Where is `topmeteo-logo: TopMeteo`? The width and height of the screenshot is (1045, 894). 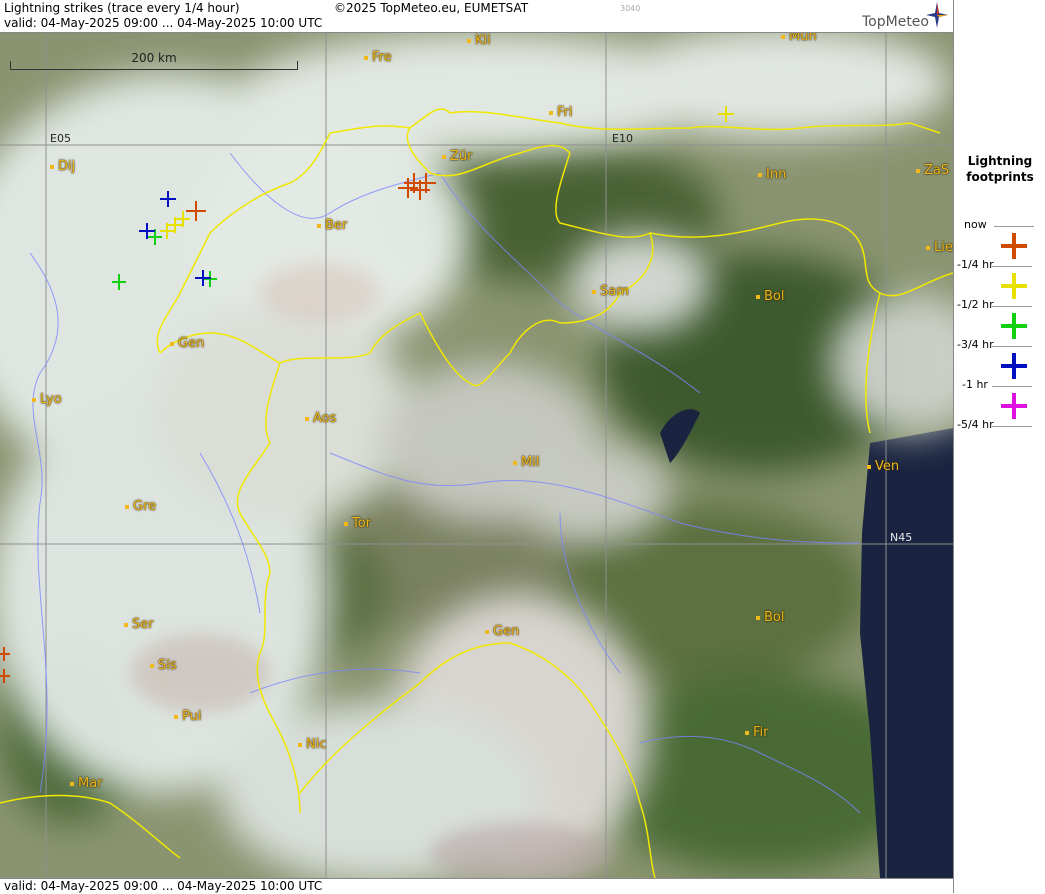 topmeteo-logo: TopMeteo is located at coordinates (895, 22).